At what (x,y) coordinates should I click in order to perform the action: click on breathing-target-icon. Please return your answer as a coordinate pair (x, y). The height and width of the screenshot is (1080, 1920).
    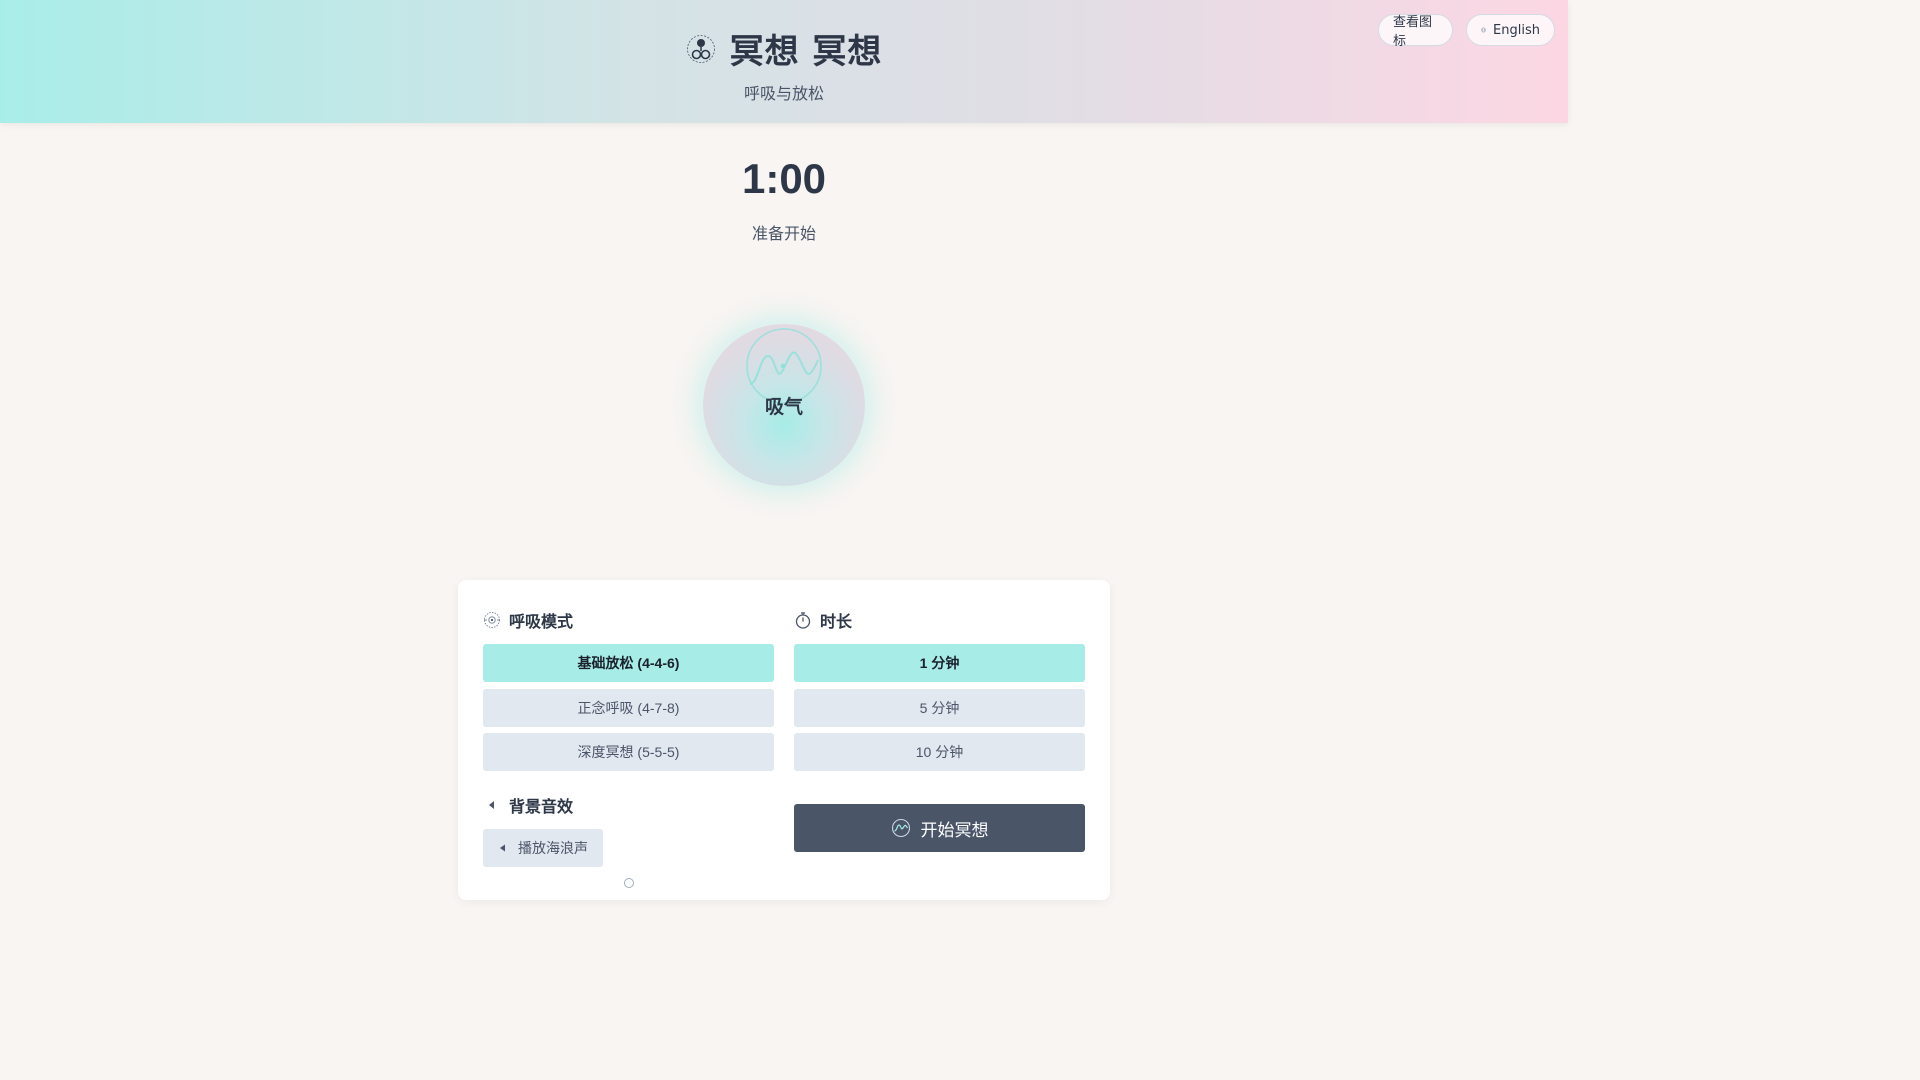
    Looking at the image, I should click on (492, 620).